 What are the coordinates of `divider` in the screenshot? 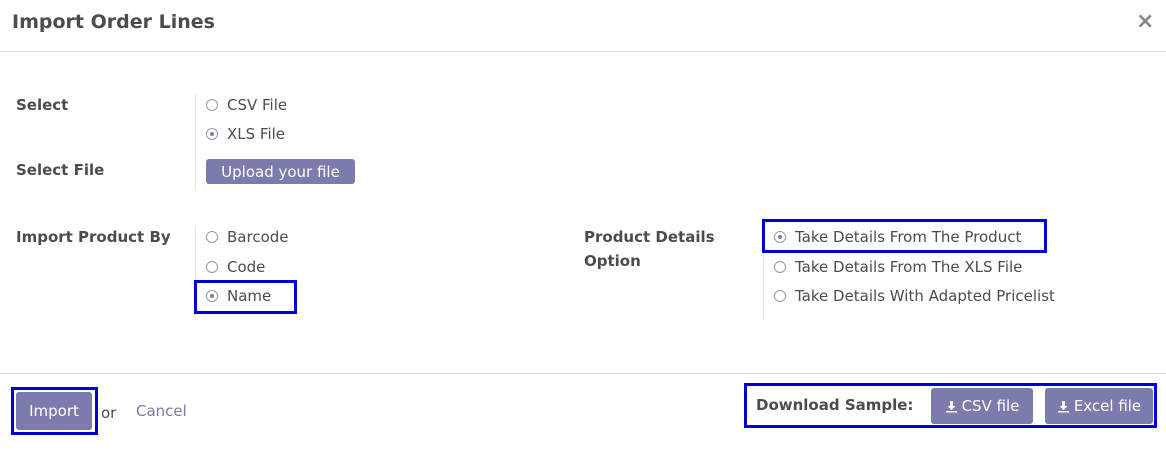 It's located at (195, 142).